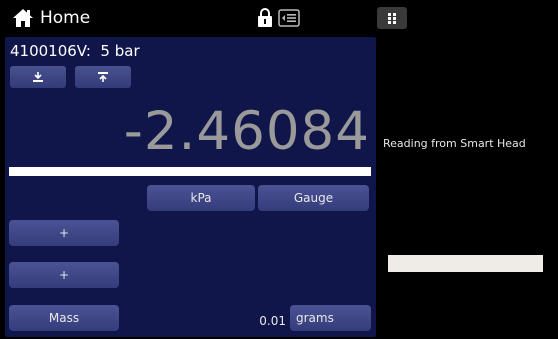 Image resolution: width=558 pixels, height=339 pixels. I want to click on add-button-2: +, so click(64, 275).